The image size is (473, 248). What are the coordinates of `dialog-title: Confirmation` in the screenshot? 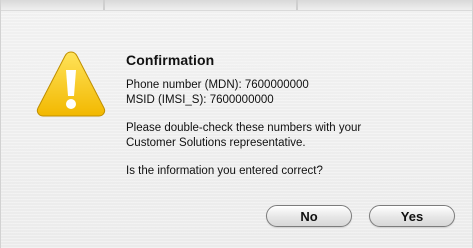 It's located at (170, 60).